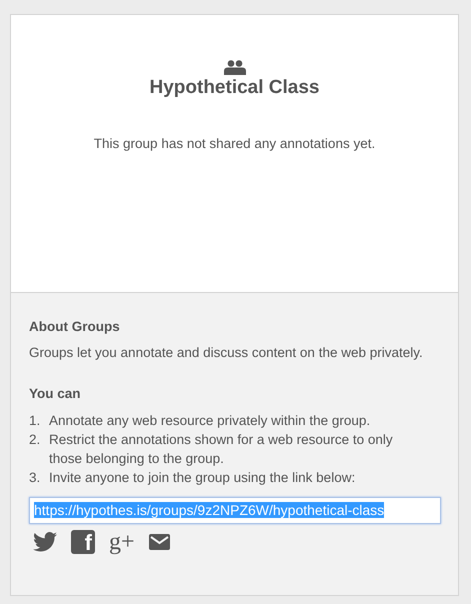 The image size is (471, 604). Describe the element at coordinates (55, 394) in the screenshot. I see `section-heading: You can` at that location.